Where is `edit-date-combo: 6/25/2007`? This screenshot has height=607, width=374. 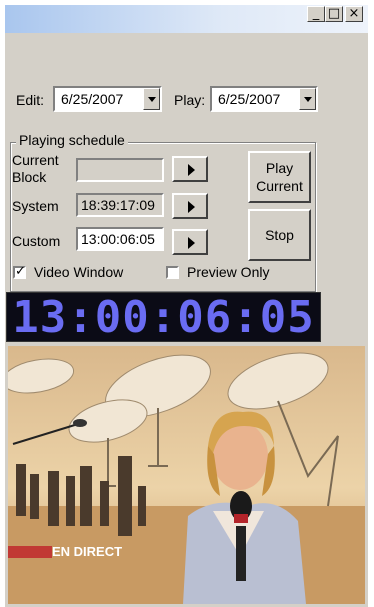 edit-date-combo: 6/25/2007 is located at coordinates (107, 99).